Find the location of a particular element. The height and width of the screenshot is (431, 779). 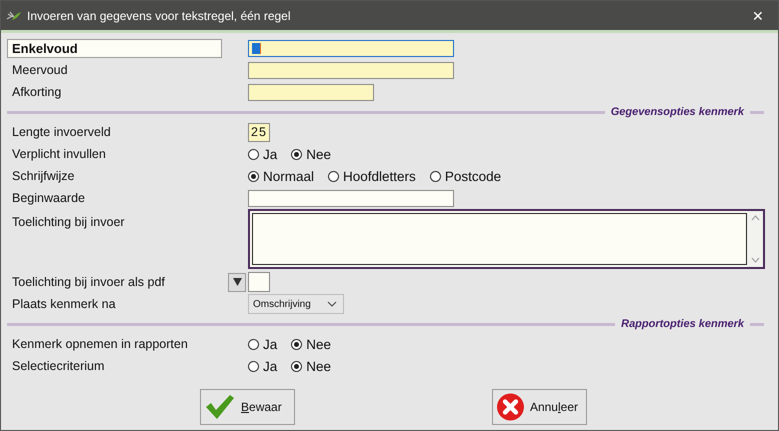

text-area is located at coordinates (506, 239).